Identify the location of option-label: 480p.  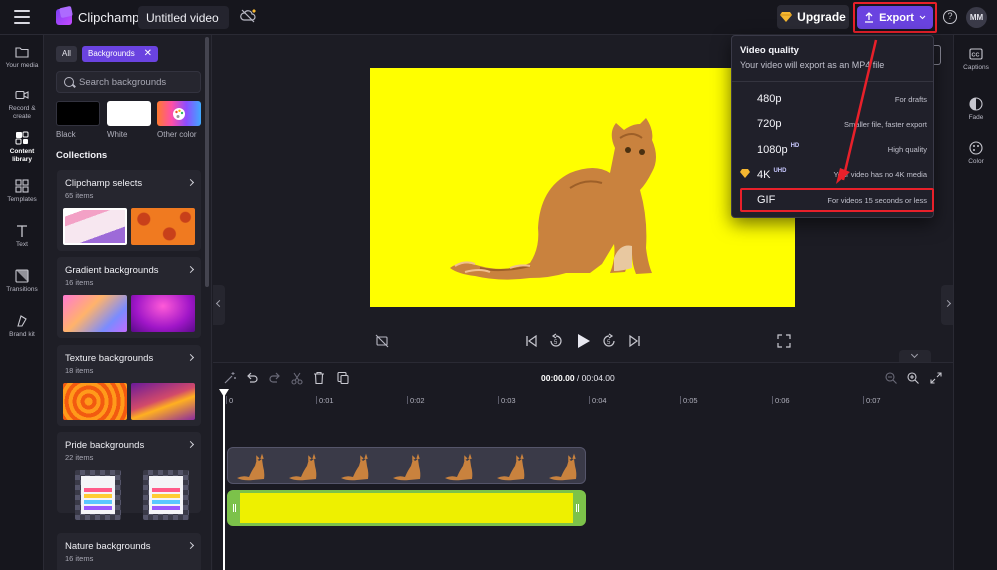
(769, 99).